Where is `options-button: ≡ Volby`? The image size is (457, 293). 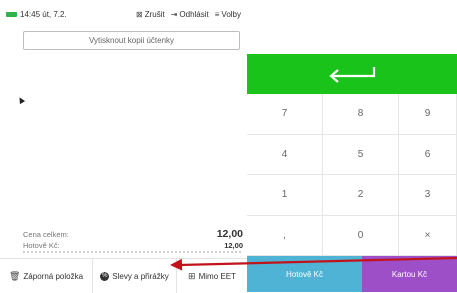 options-button: ≡ Volby is located at coordinates (228, 14).